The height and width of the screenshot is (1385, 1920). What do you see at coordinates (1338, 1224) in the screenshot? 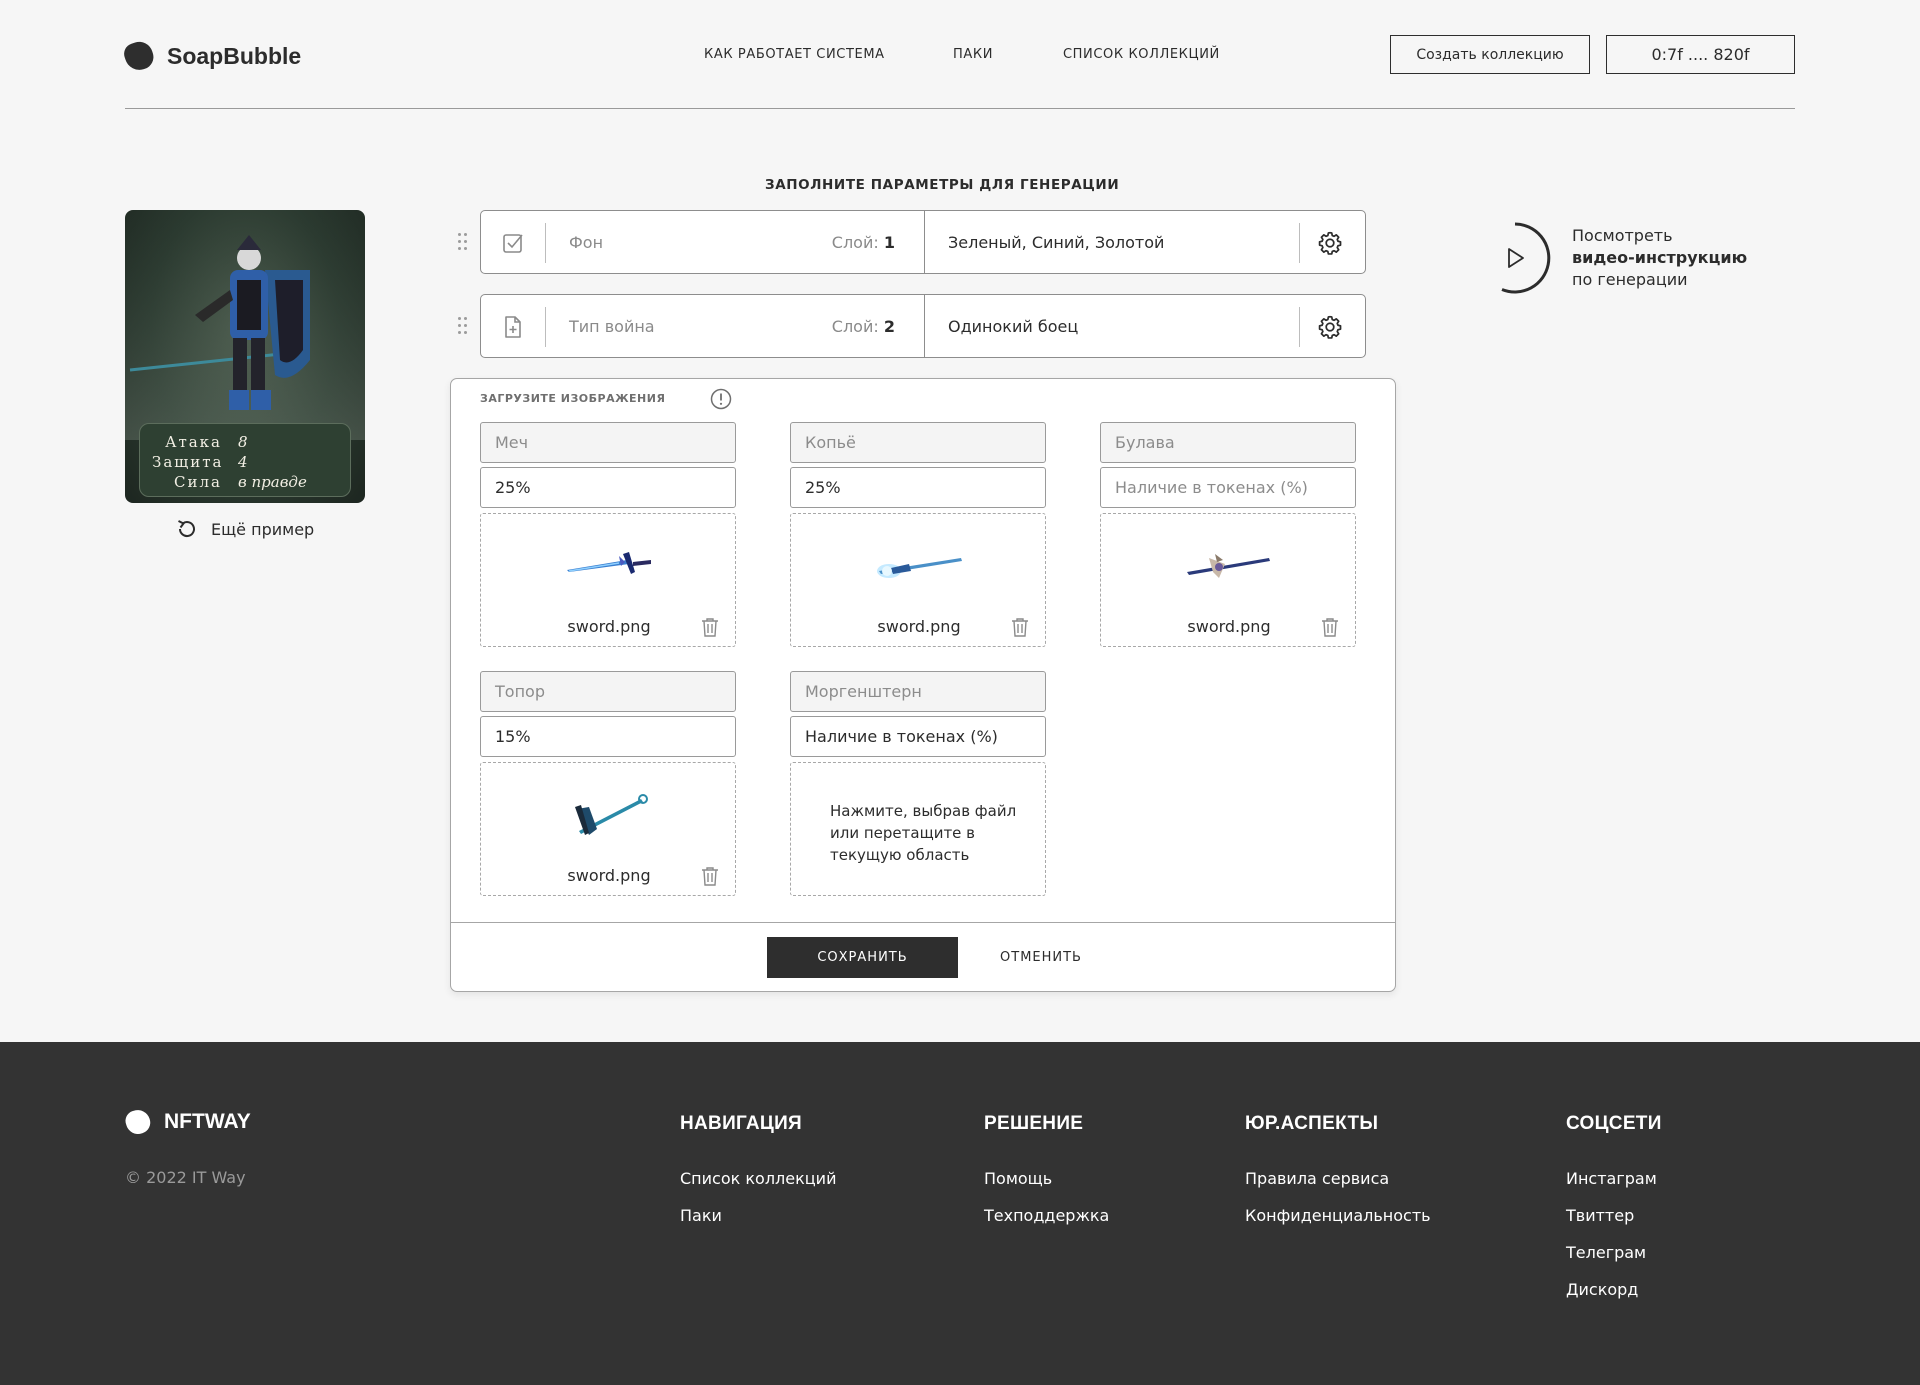
I see `footer-link: Конфиденциальность` at bounding box center [1338, 1224].